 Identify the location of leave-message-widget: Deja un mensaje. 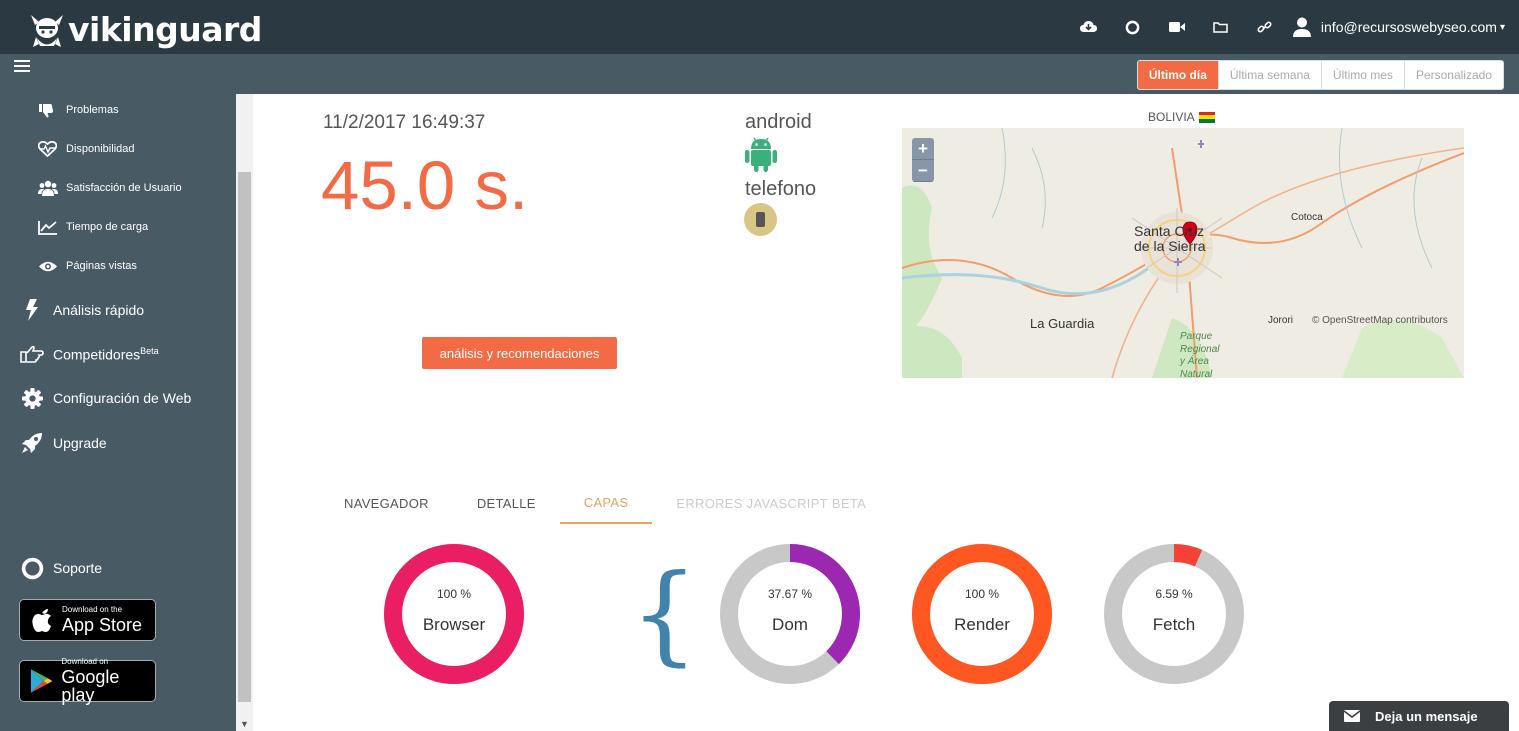
(1419, 716).